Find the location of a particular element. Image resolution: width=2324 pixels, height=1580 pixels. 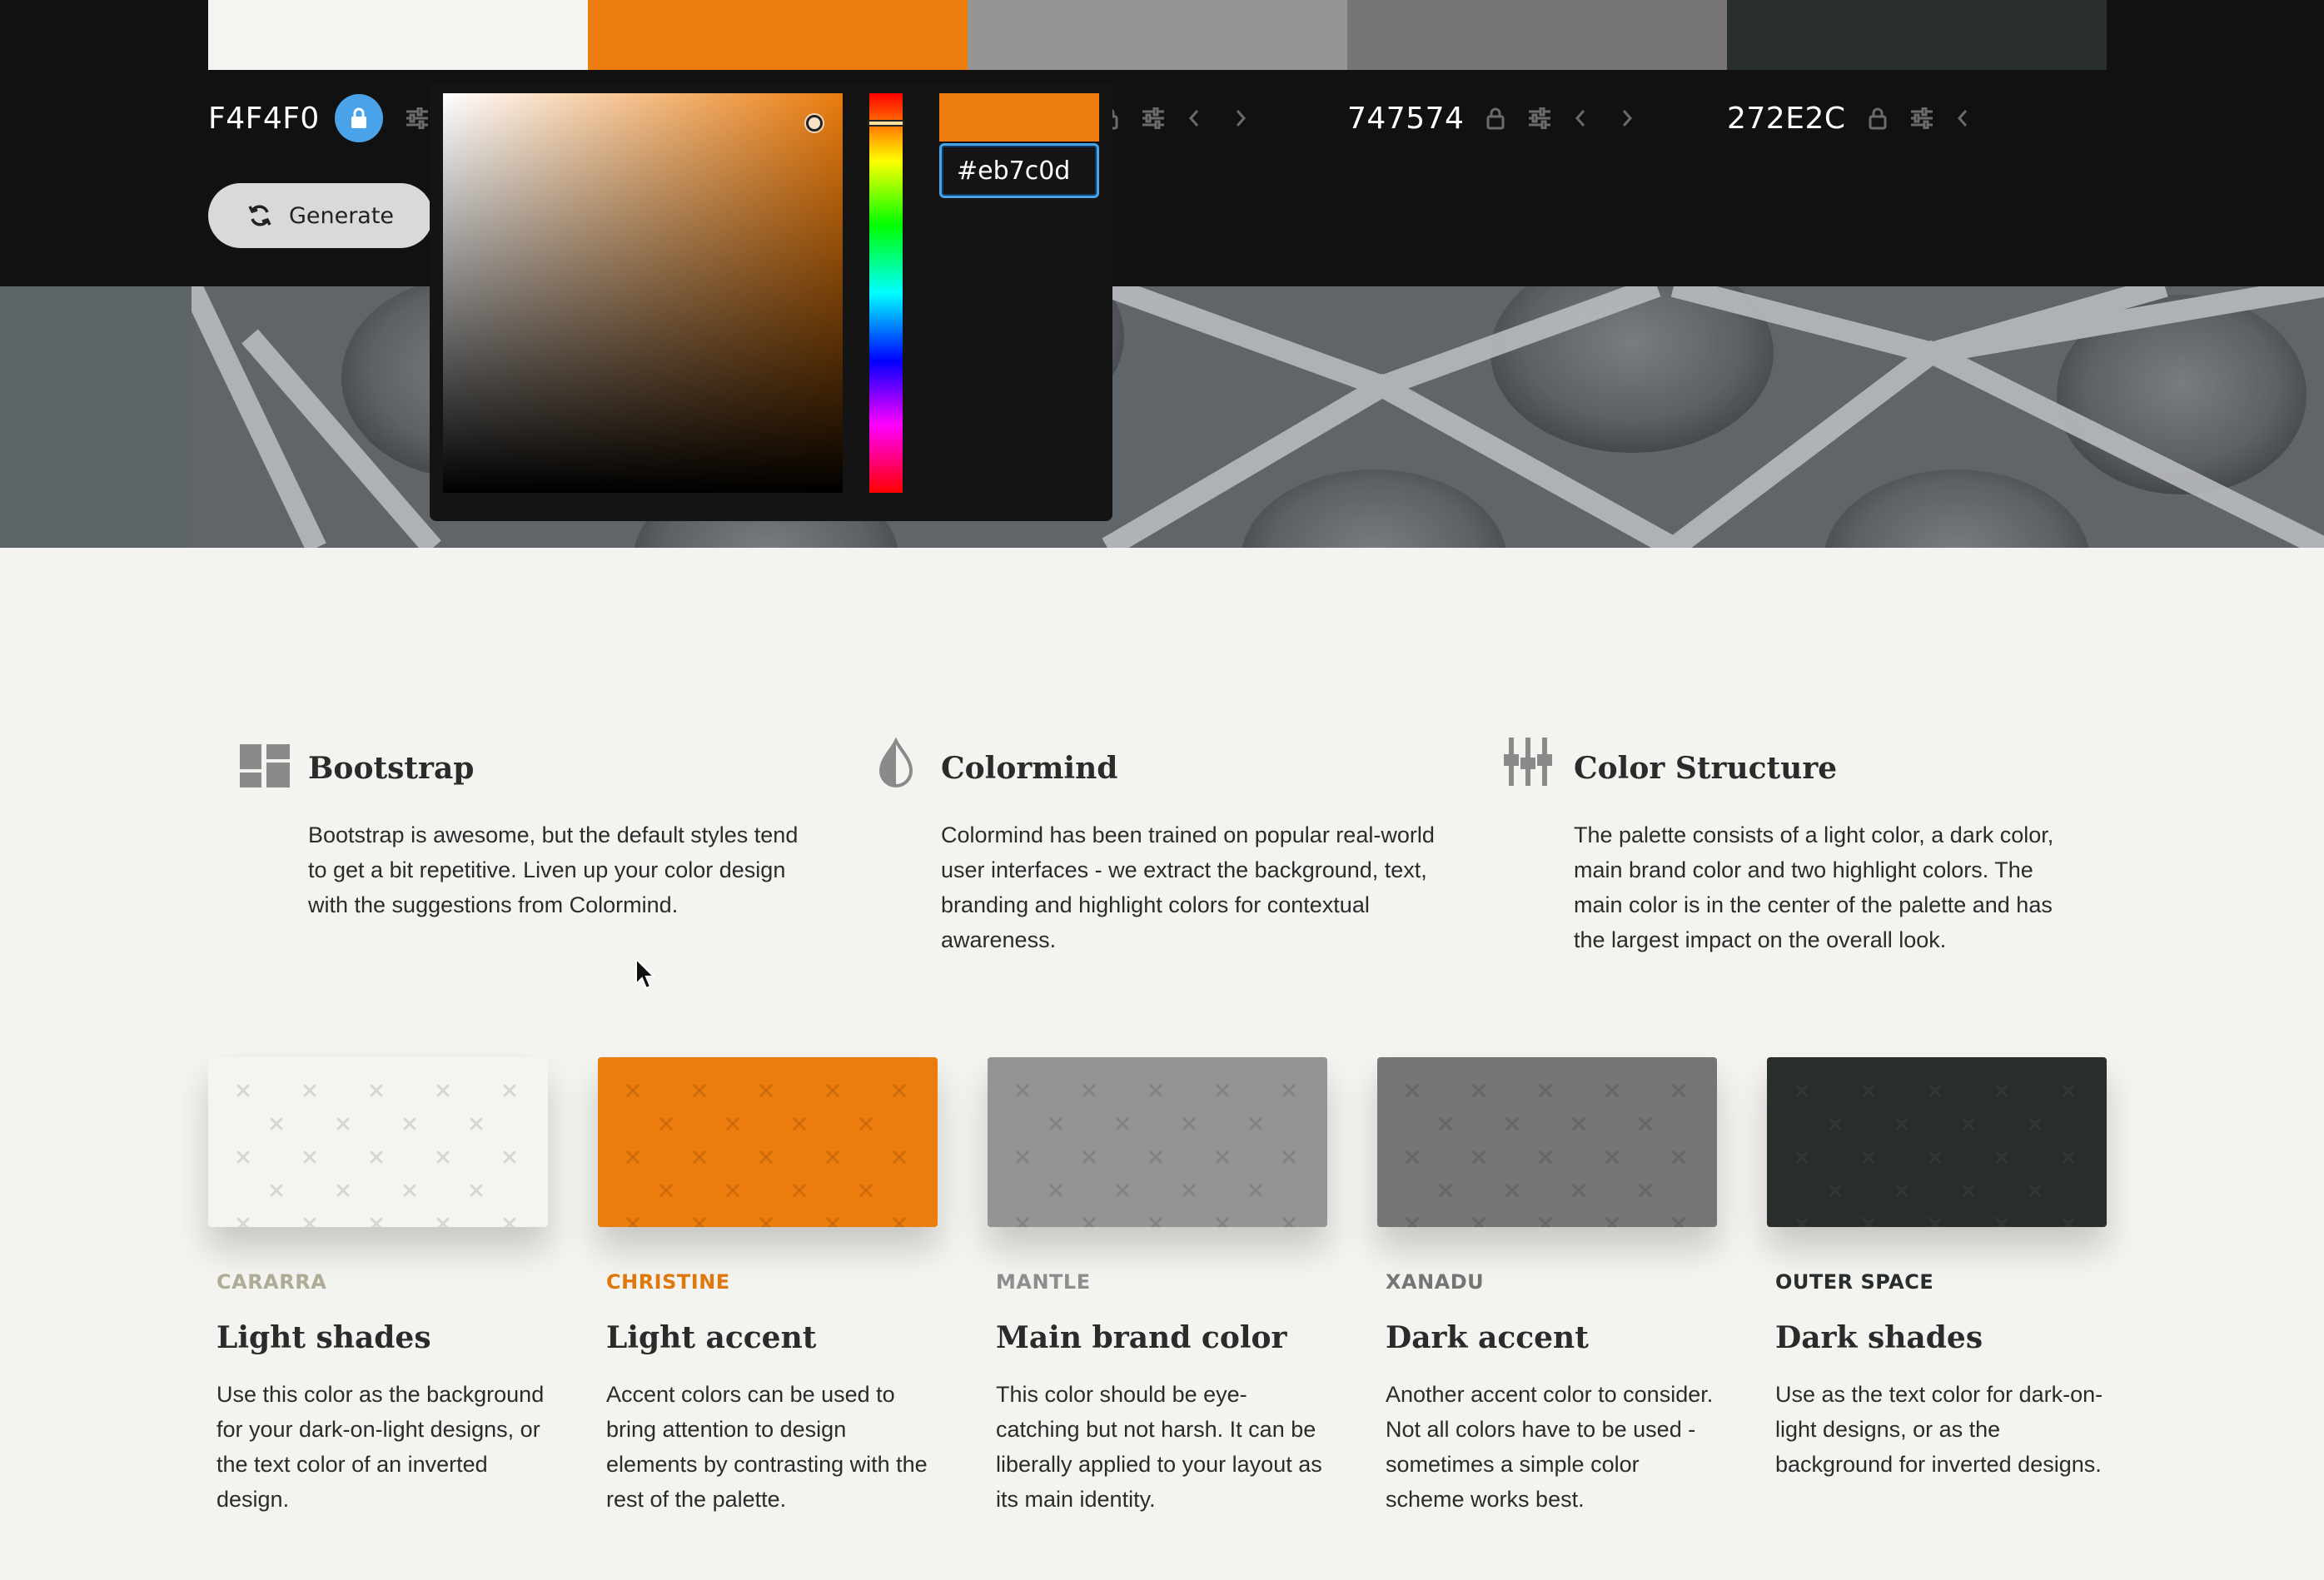

swatch-4-hex: 747574 is located at coordinates (1405, 119).